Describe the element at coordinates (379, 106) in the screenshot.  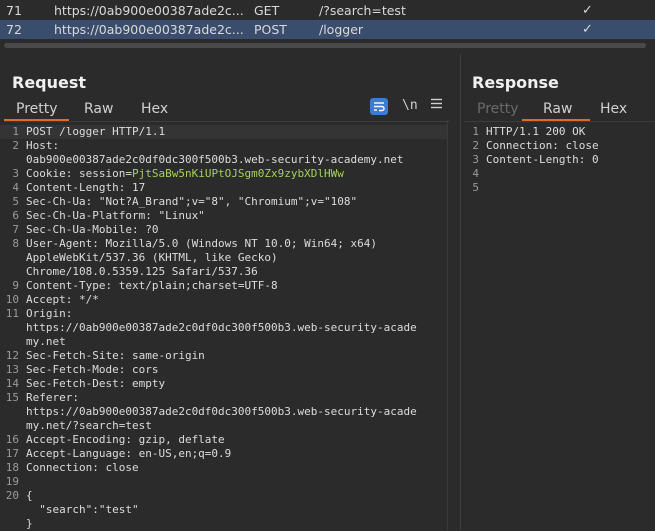
I see `word-wrap-icon` at that location.